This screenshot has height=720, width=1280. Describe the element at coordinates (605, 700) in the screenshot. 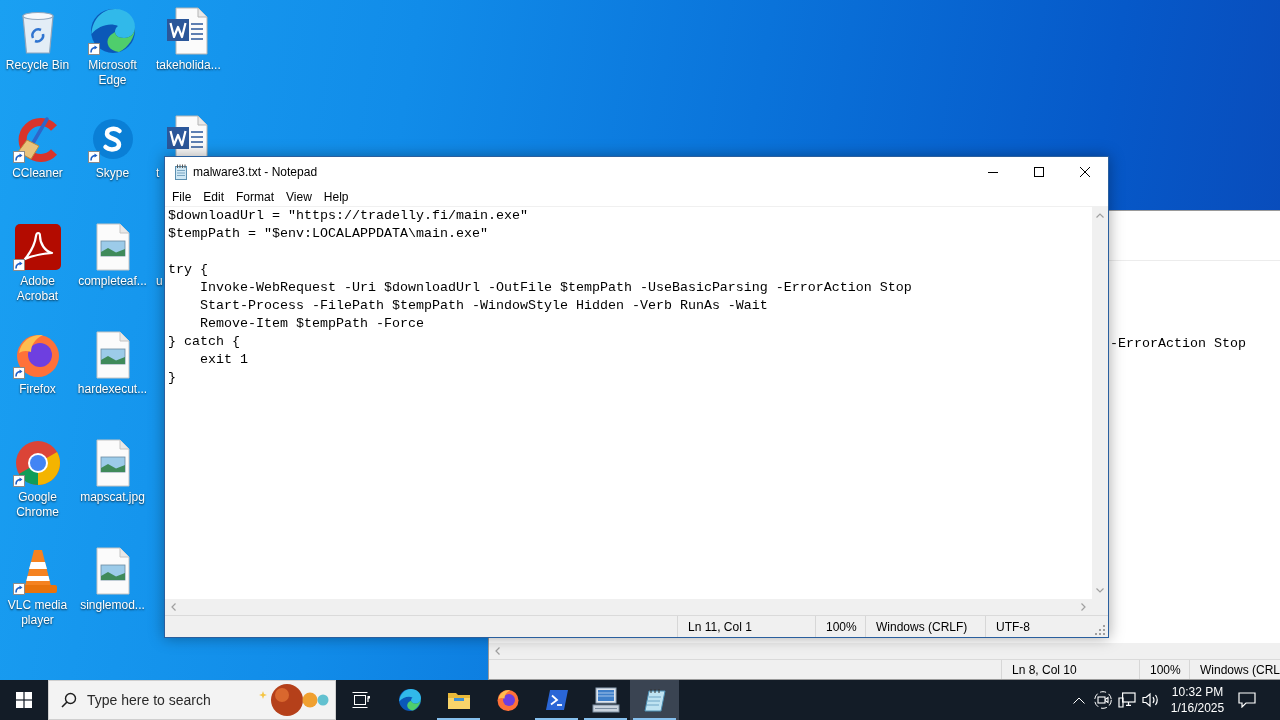

I see `computer-icon` at that location.